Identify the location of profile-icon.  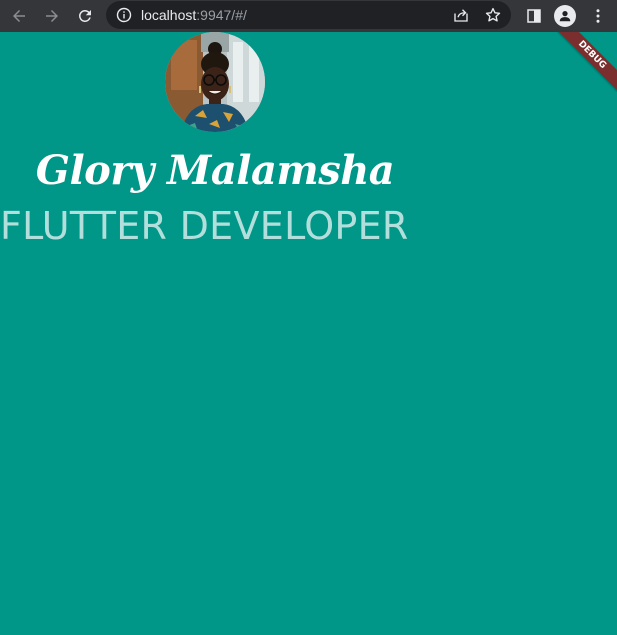
(565, 16).